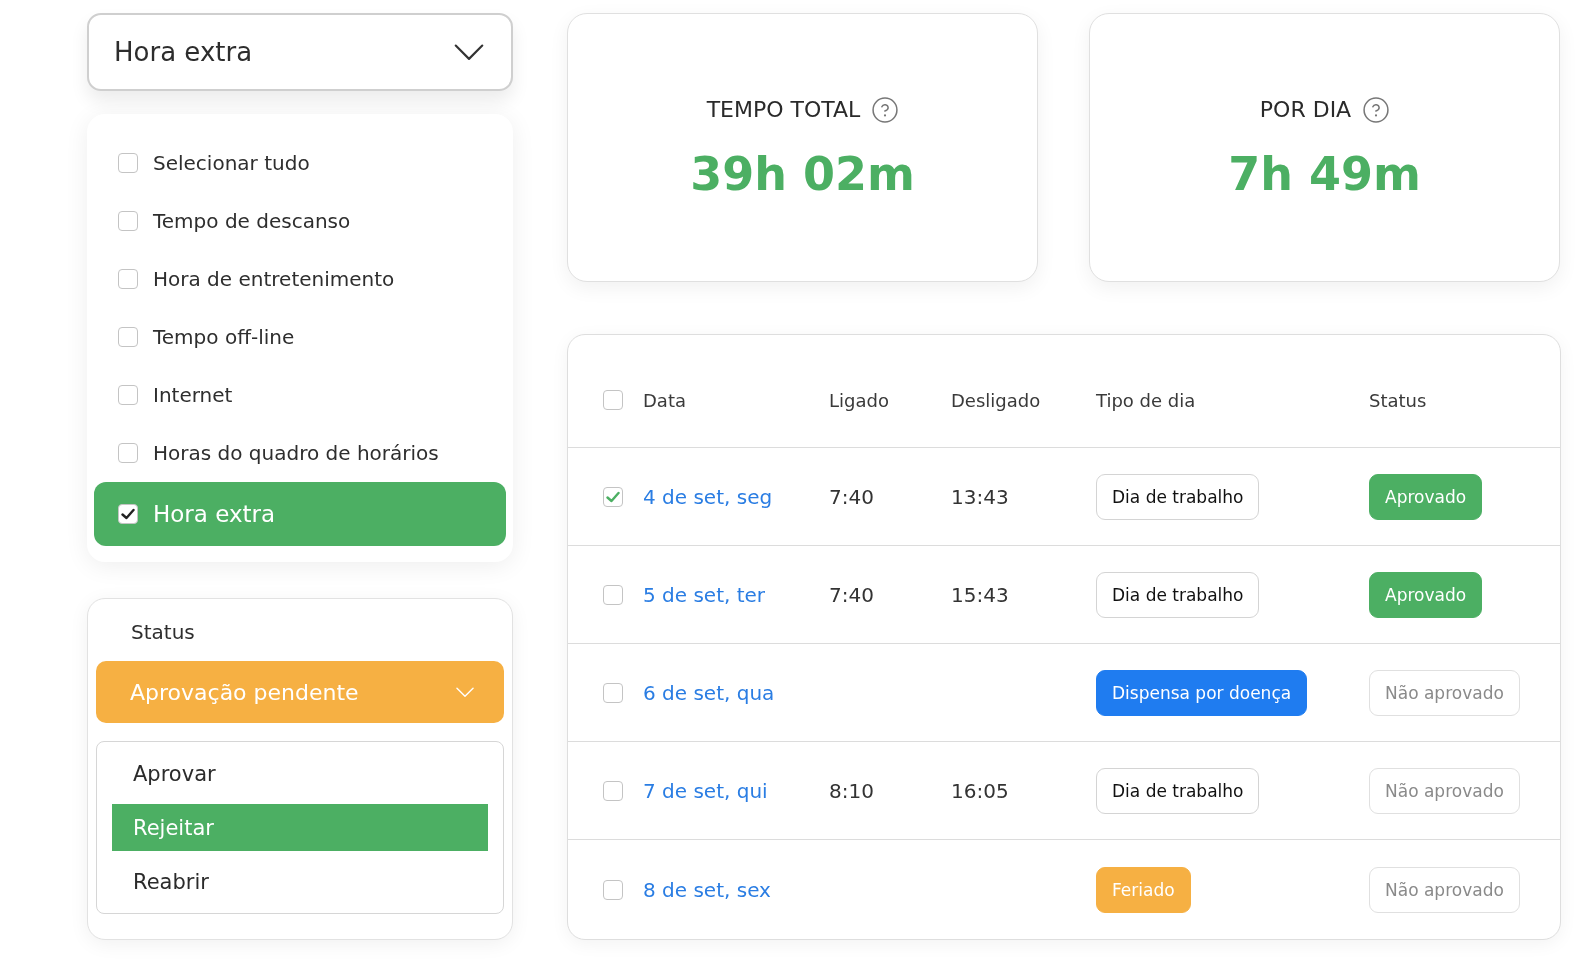 Image resolution: width=1582 pixels, height=968 pixels. I want to click on stat-value: 7h 49m, so click(1324, 174).